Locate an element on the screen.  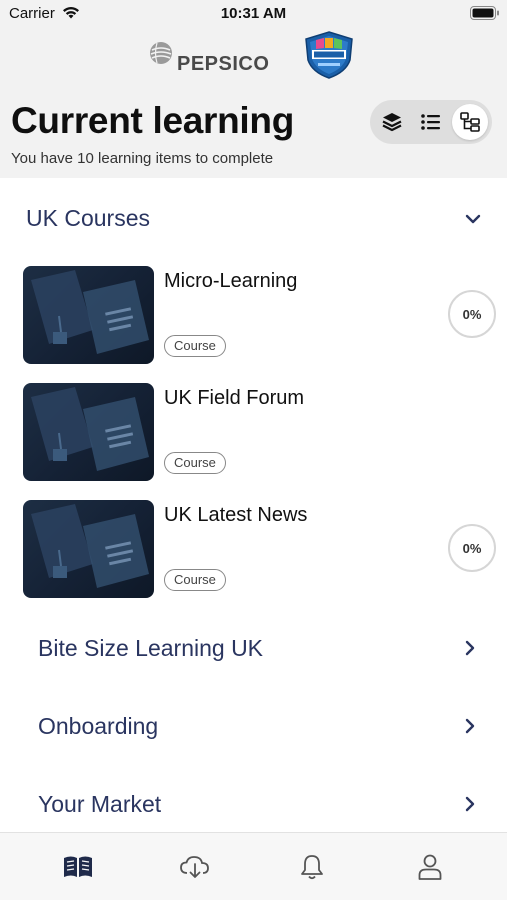
section-uk-courses: UK Courses is located at coordinates (253, 218).